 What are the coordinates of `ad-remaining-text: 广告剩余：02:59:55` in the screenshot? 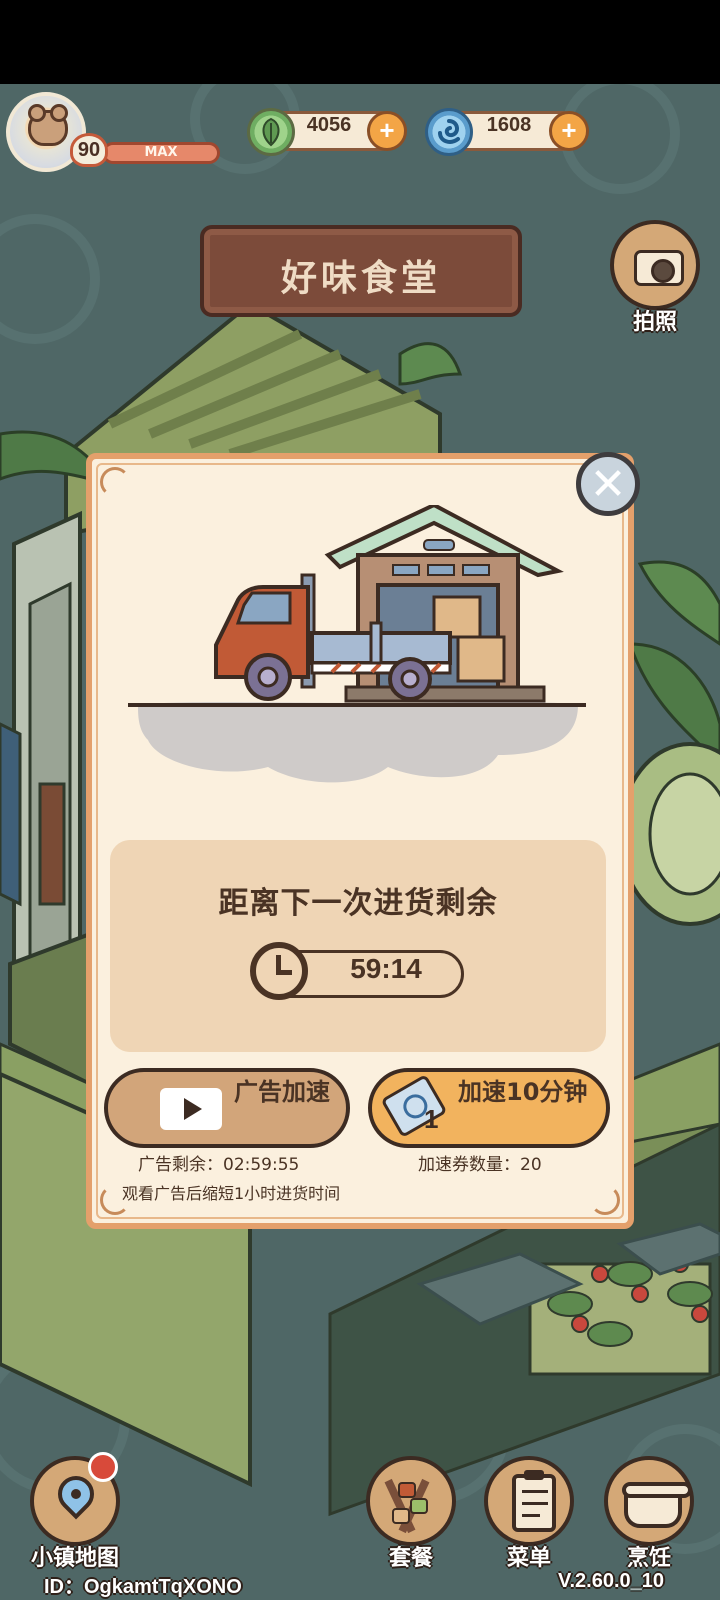 It's located at (219, 1165).